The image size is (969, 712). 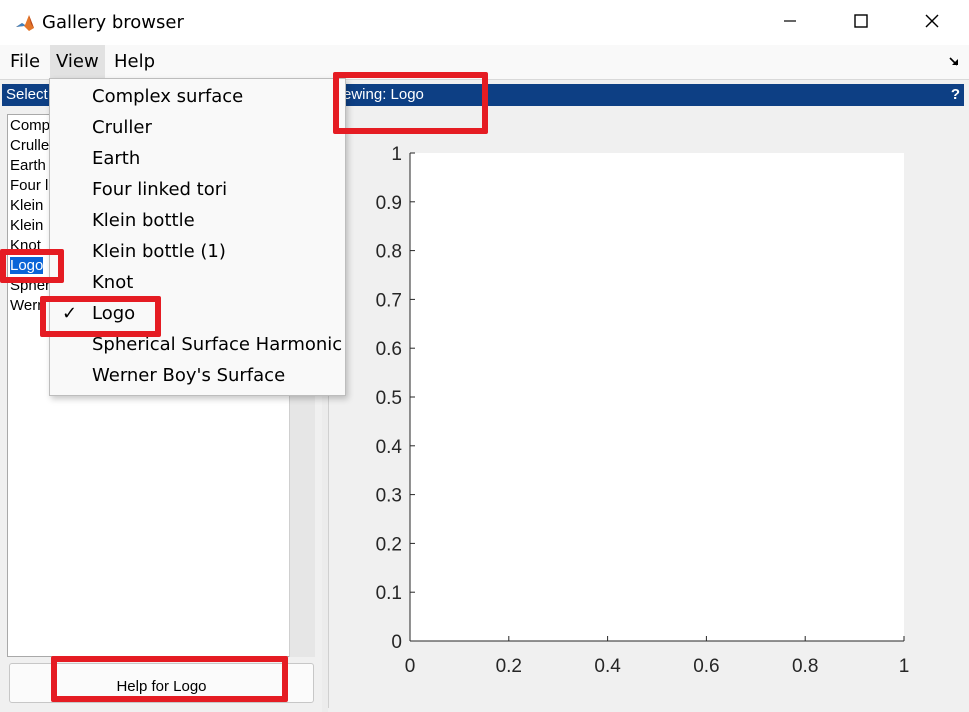 I want to click on minimize-icon, so click(x=790, y=23).